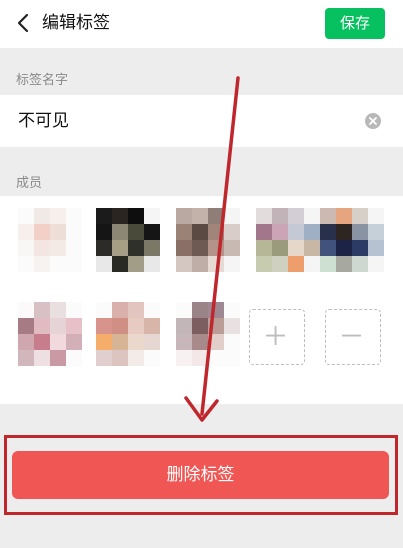  What do you see at coordinates (355, 23) in the screenshot?
I see `save-button: 保存` at bounding box center [355, 23].